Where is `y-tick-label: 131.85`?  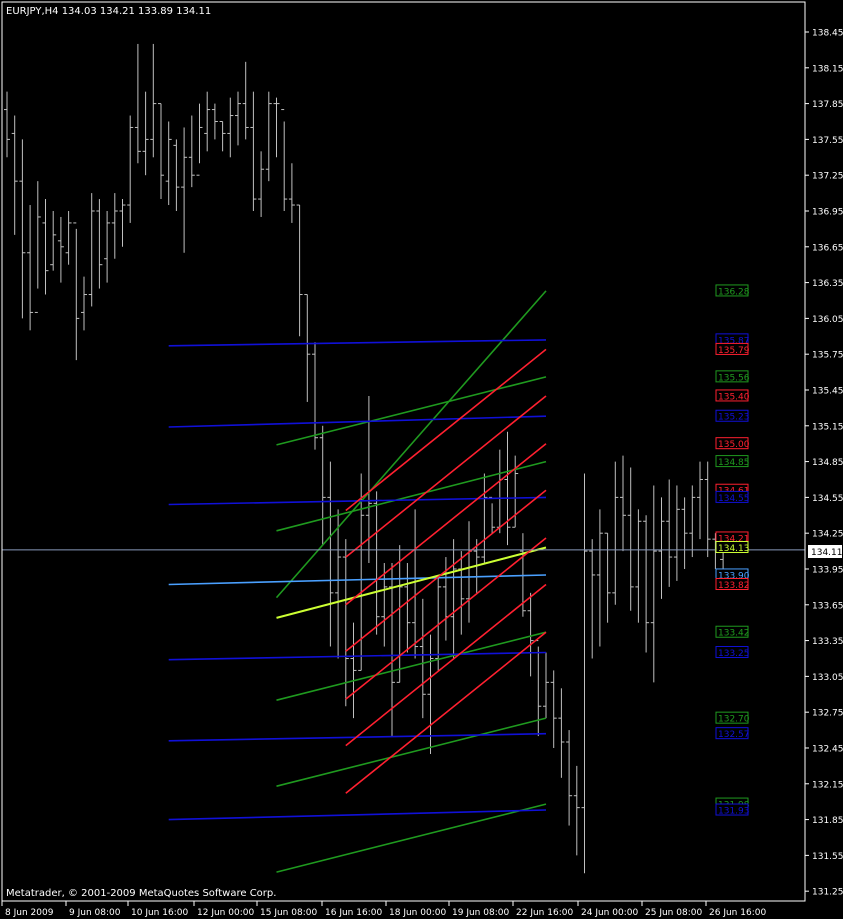 y-tick-label: 131.85 is located at coordinates (827, 821).